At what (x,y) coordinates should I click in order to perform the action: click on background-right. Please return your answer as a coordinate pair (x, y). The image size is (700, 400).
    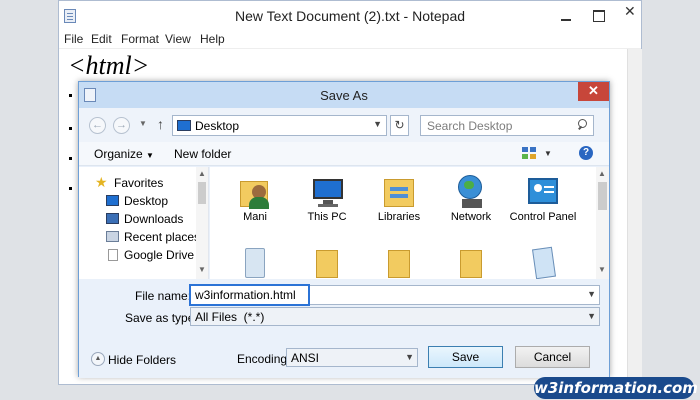
    Looking at the image, I should click on (671, 200).